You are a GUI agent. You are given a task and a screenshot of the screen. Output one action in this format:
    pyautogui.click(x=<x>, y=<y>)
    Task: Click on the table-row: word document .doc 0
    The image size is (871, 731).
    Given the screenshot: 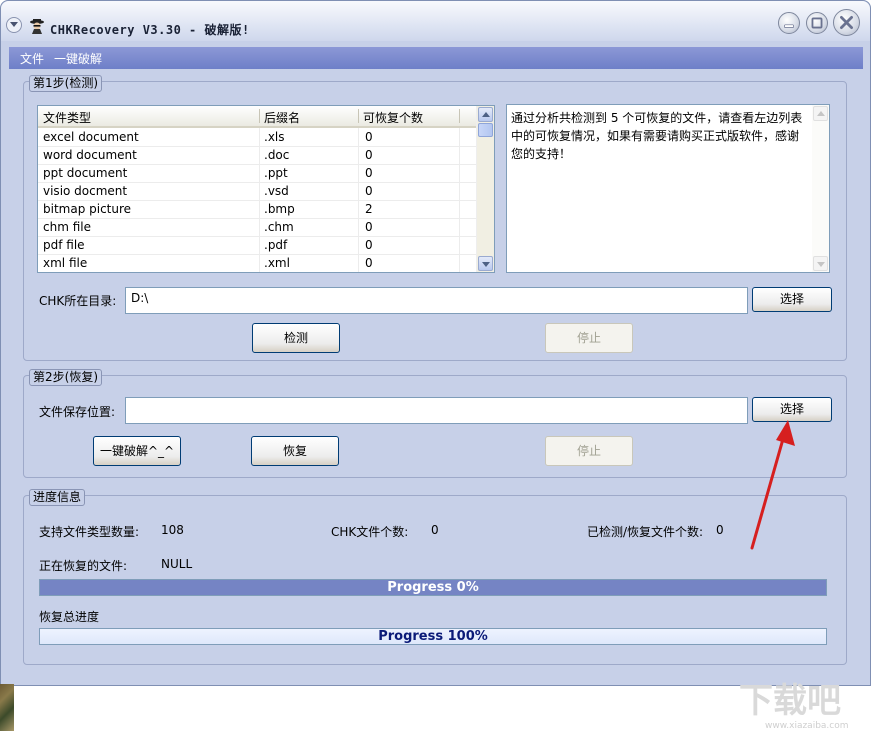 What is the action you would take?
    pyautogui.click(x=258, y=155)
    